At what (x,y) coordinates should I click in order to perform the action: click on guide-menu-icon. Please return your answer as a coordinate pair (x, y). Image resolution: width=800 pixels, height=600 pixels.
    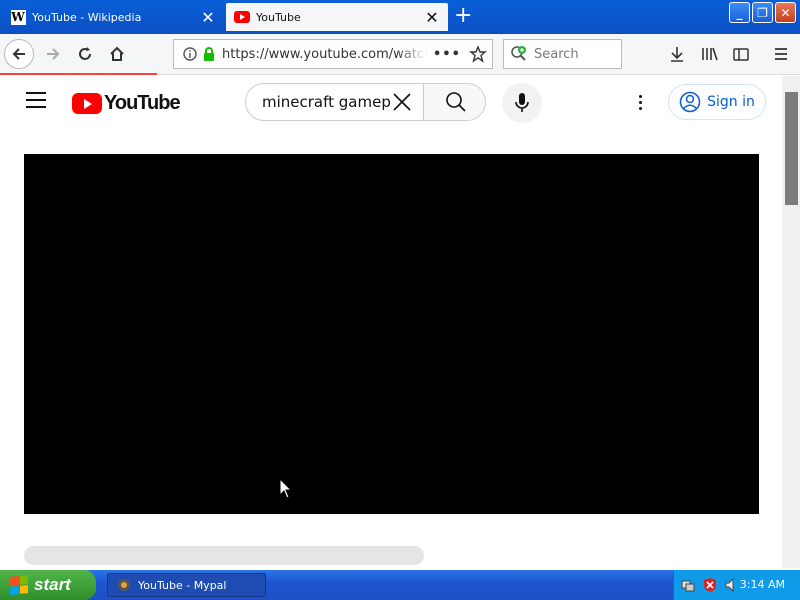
    Looking at the image, I should click on (36, 100).